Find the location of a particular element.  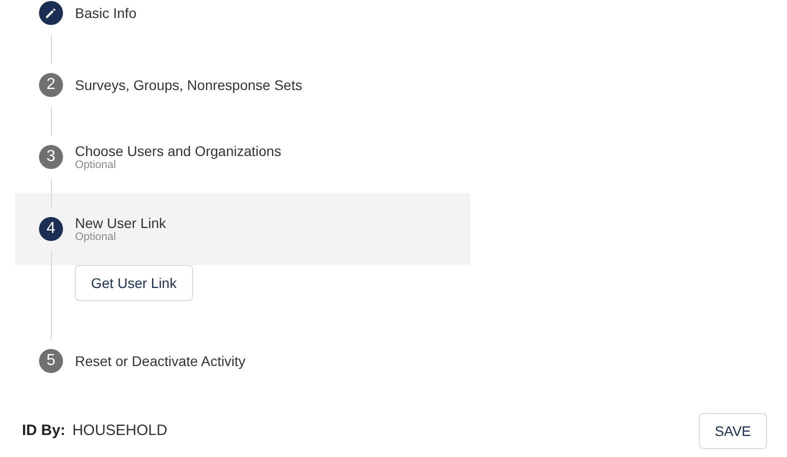

step-number: 4 is located at coordinates (51, 229).